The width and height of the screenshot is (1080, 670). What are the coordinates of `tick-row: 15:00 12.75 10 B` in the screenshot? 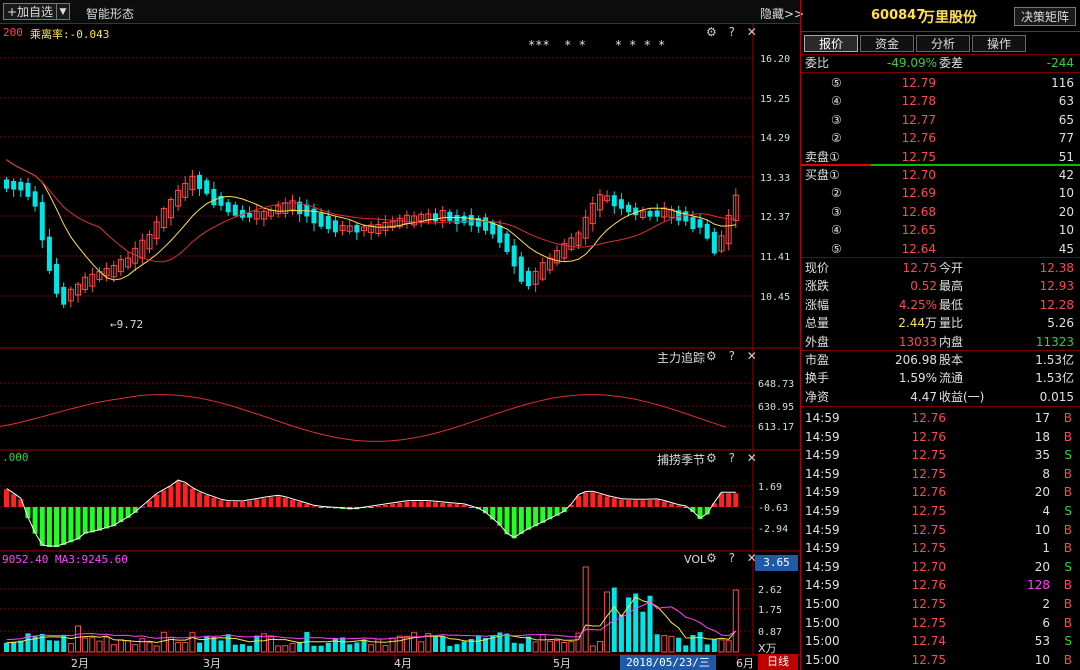 It's located at (940, 660).